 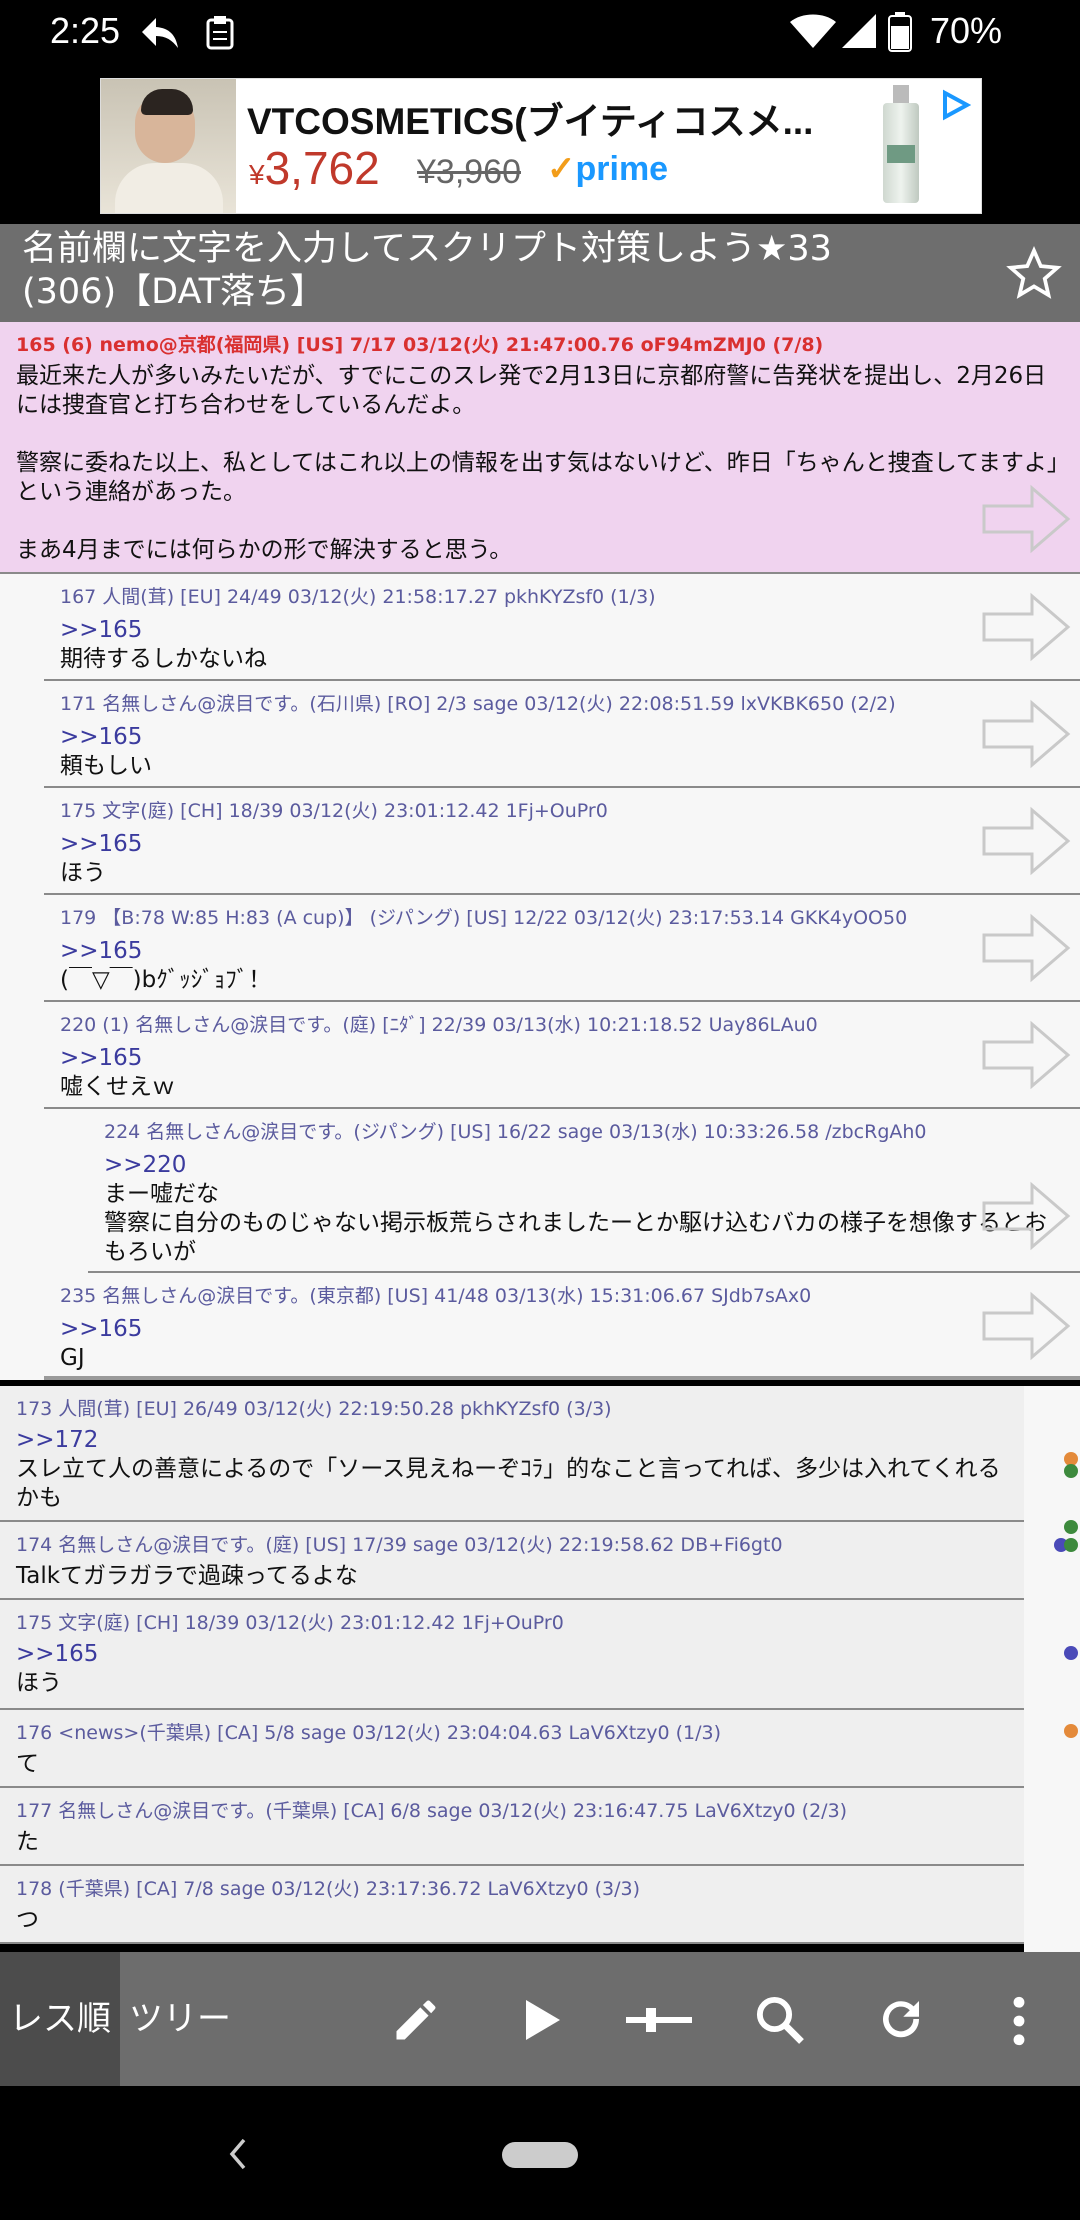 I want to click on reply-anchor: >>172, so click(x=511, y=1440).